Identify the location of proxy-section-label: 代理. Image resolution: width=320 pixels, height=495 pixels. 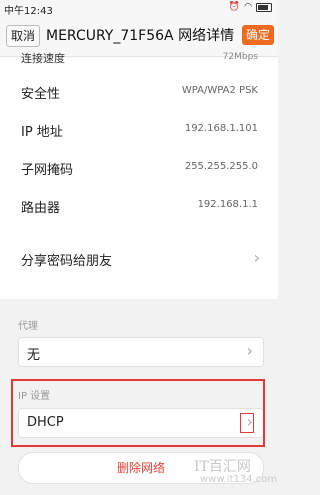
(28, 326).